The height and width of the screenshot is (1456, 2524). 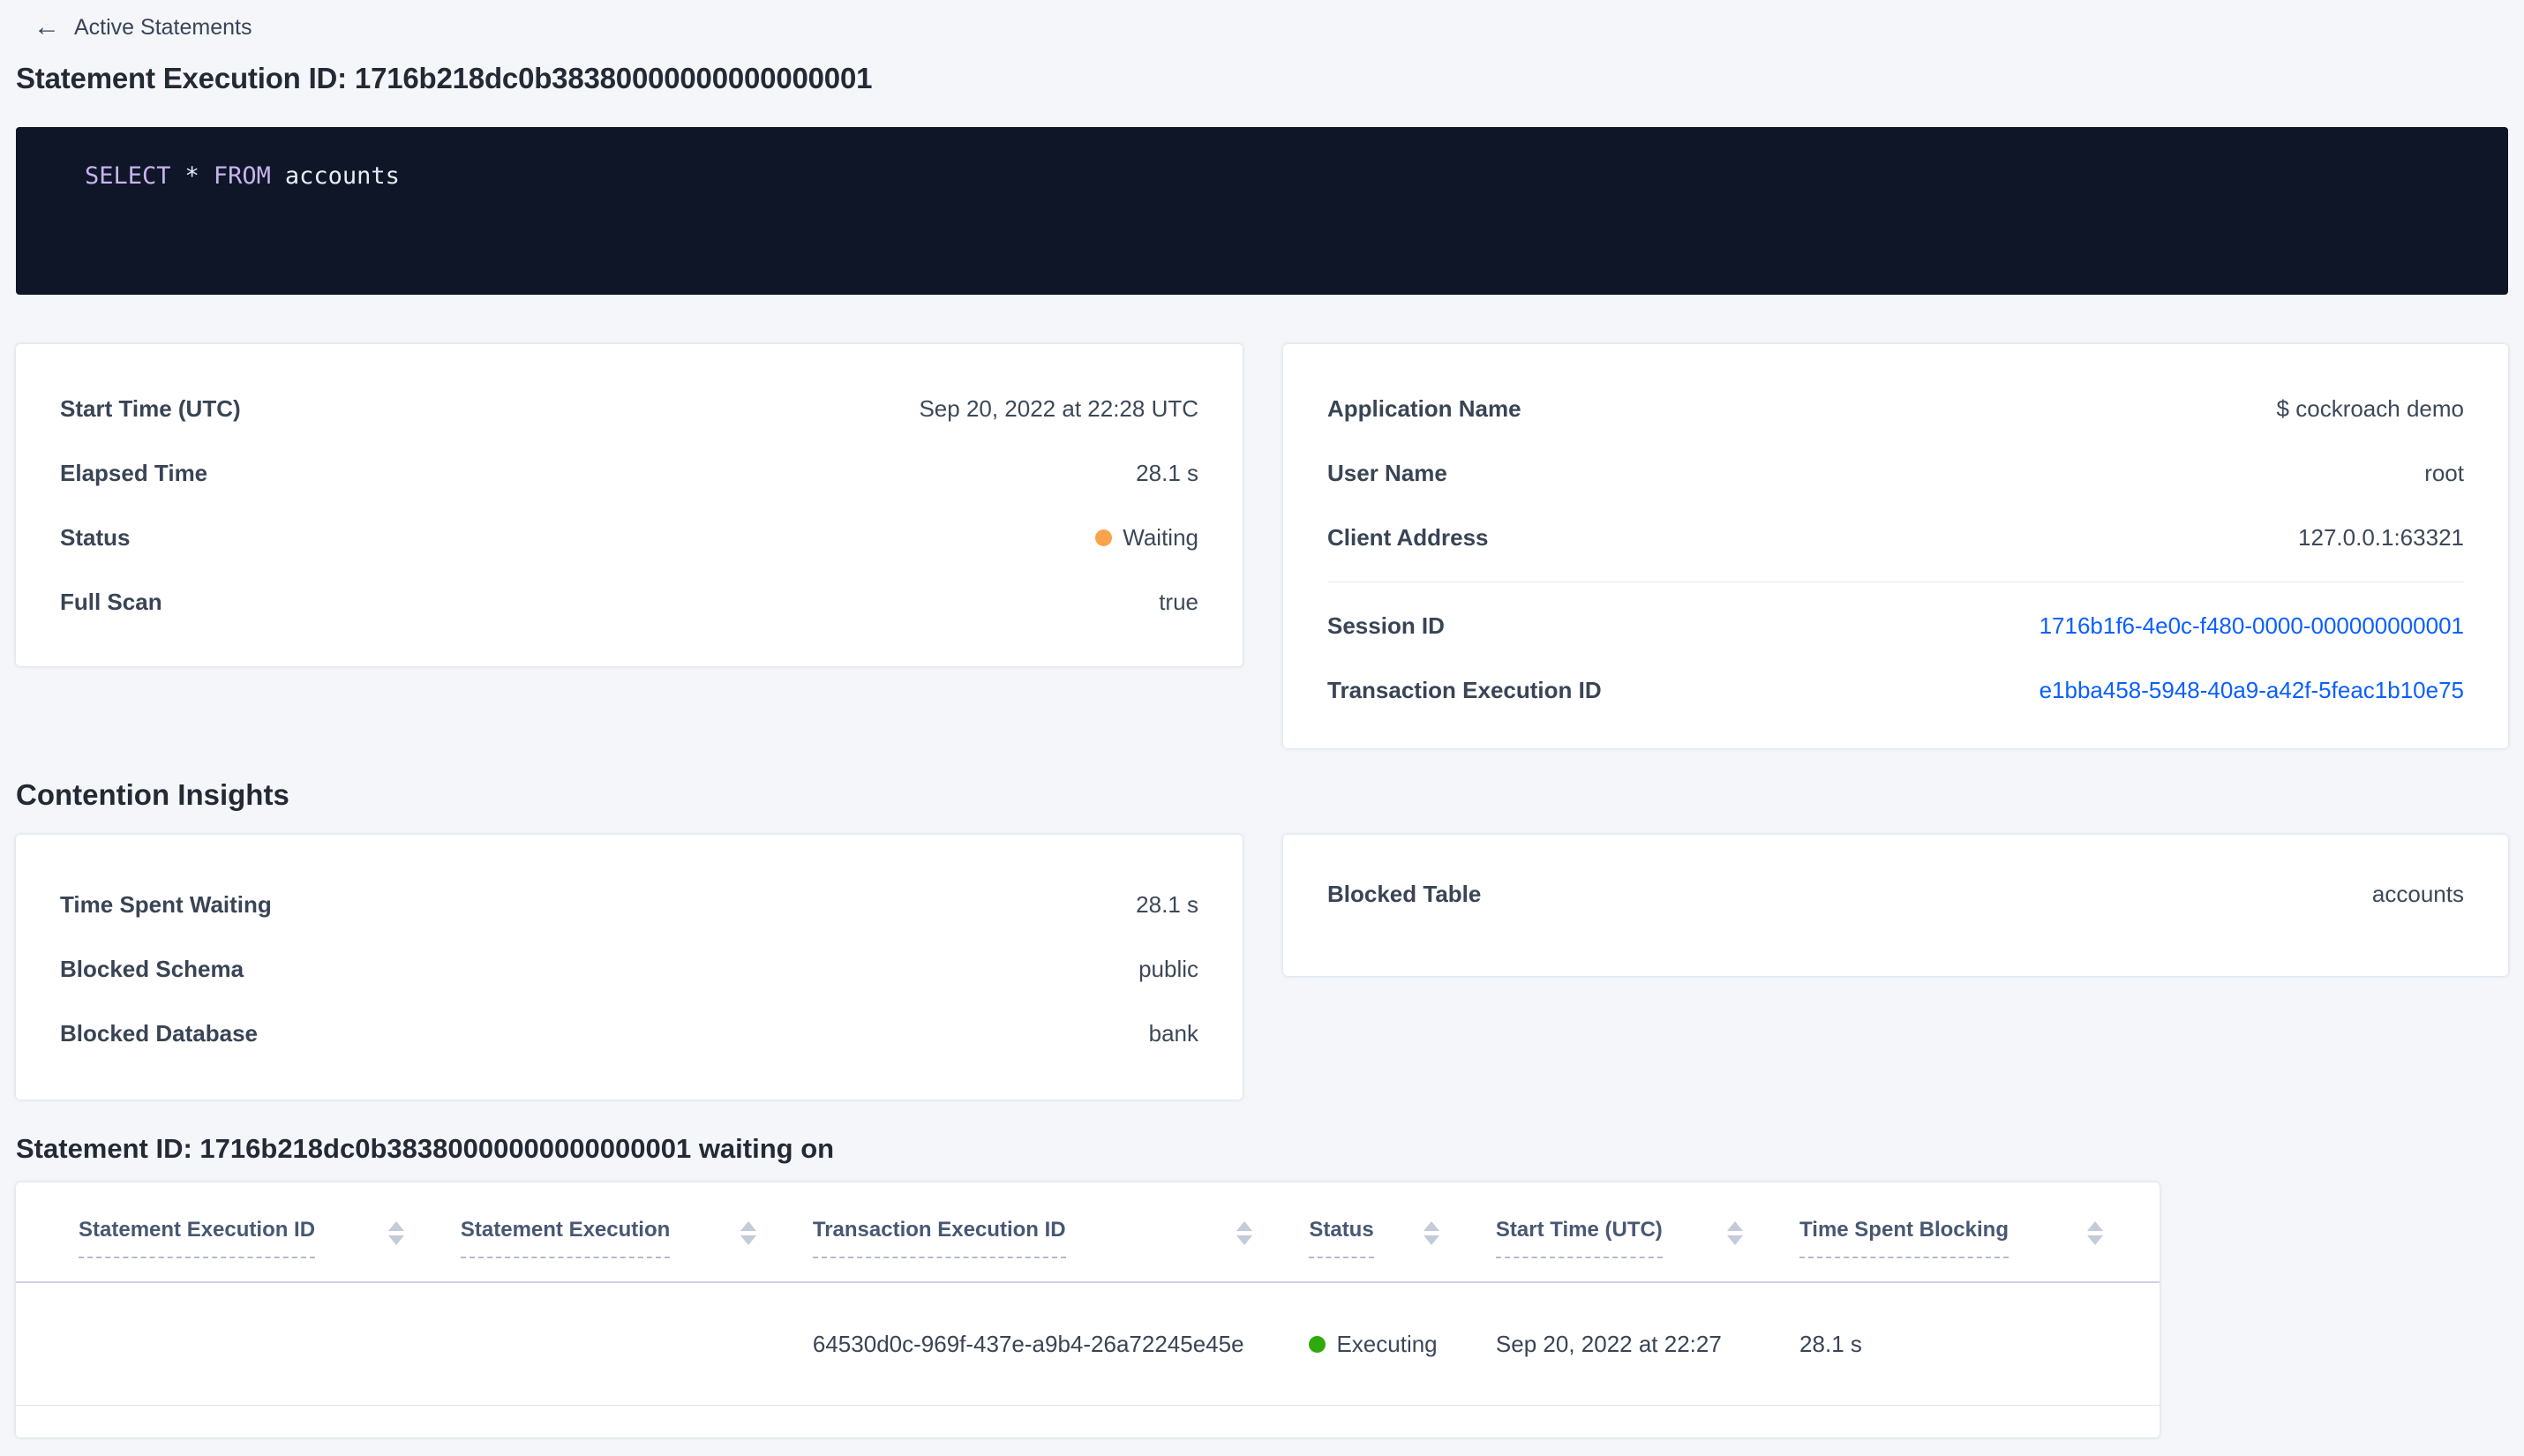 I want to click on column-header-label: Start Time (UTC), so click(x=1579, y=1239).